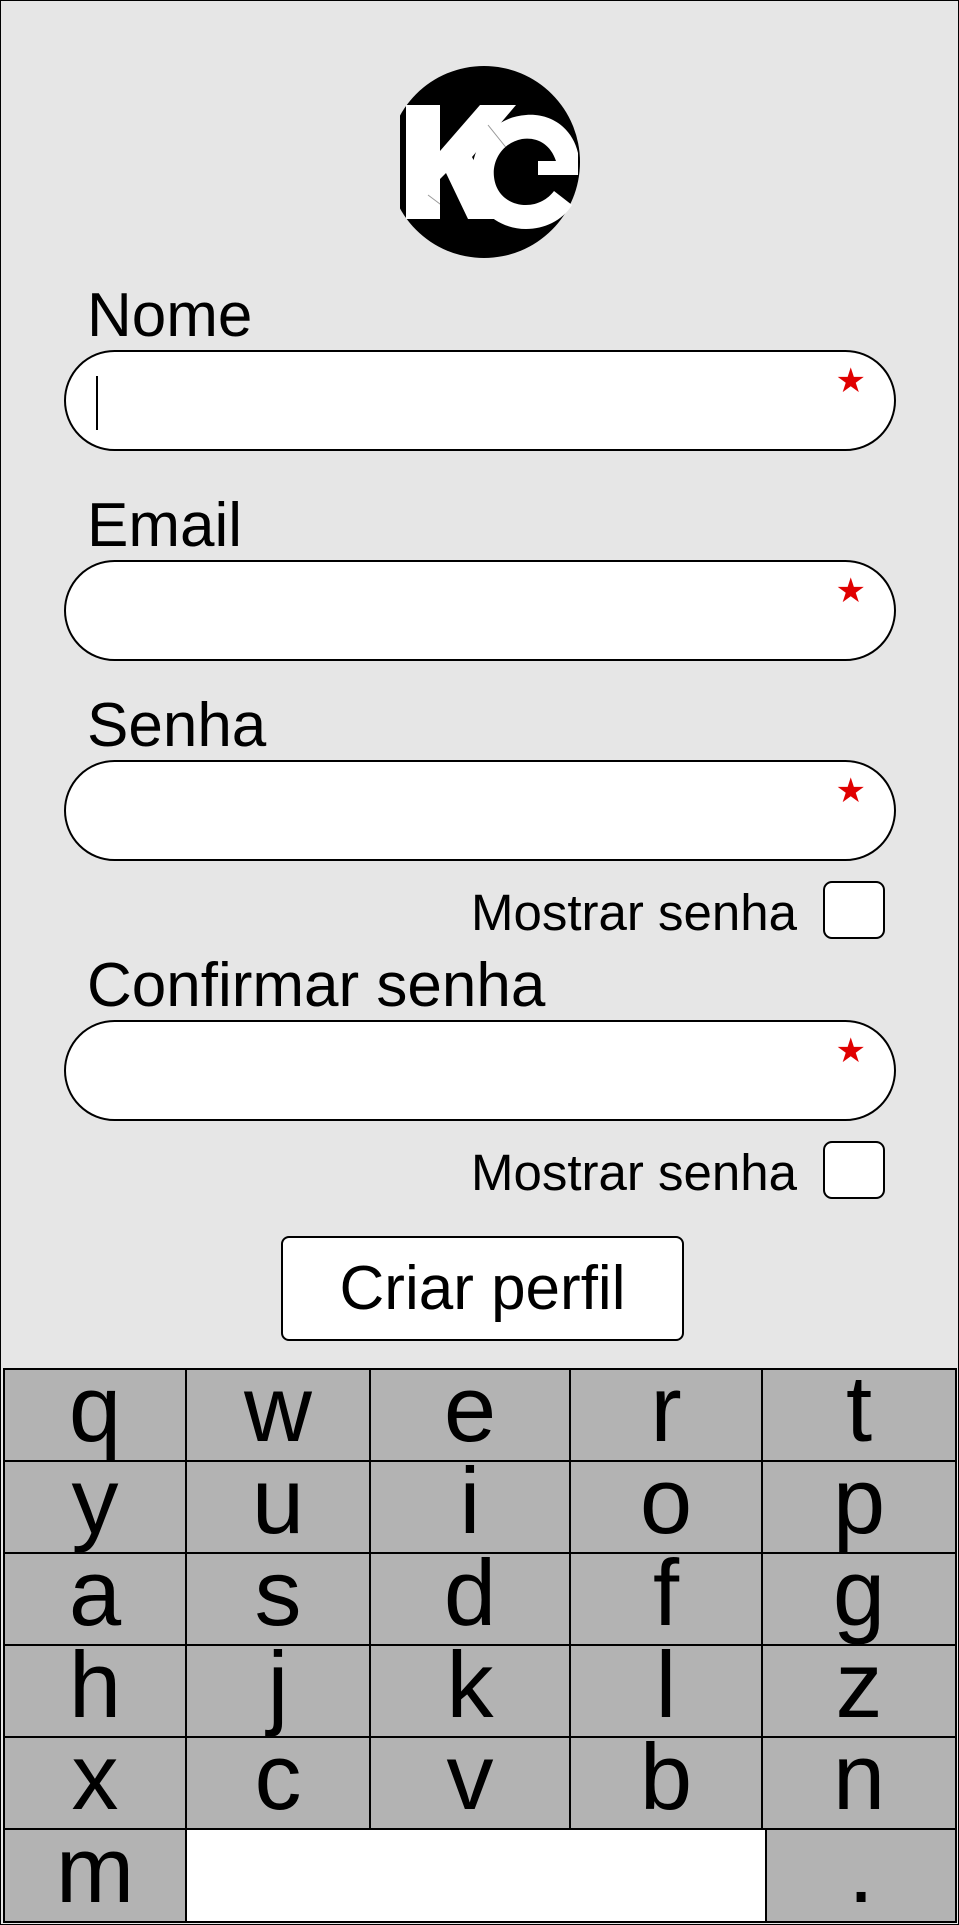  Describe the element at coordinates (482, 1288) in the screenshot. I see `create-profile-button: Criar perfil` at that location.